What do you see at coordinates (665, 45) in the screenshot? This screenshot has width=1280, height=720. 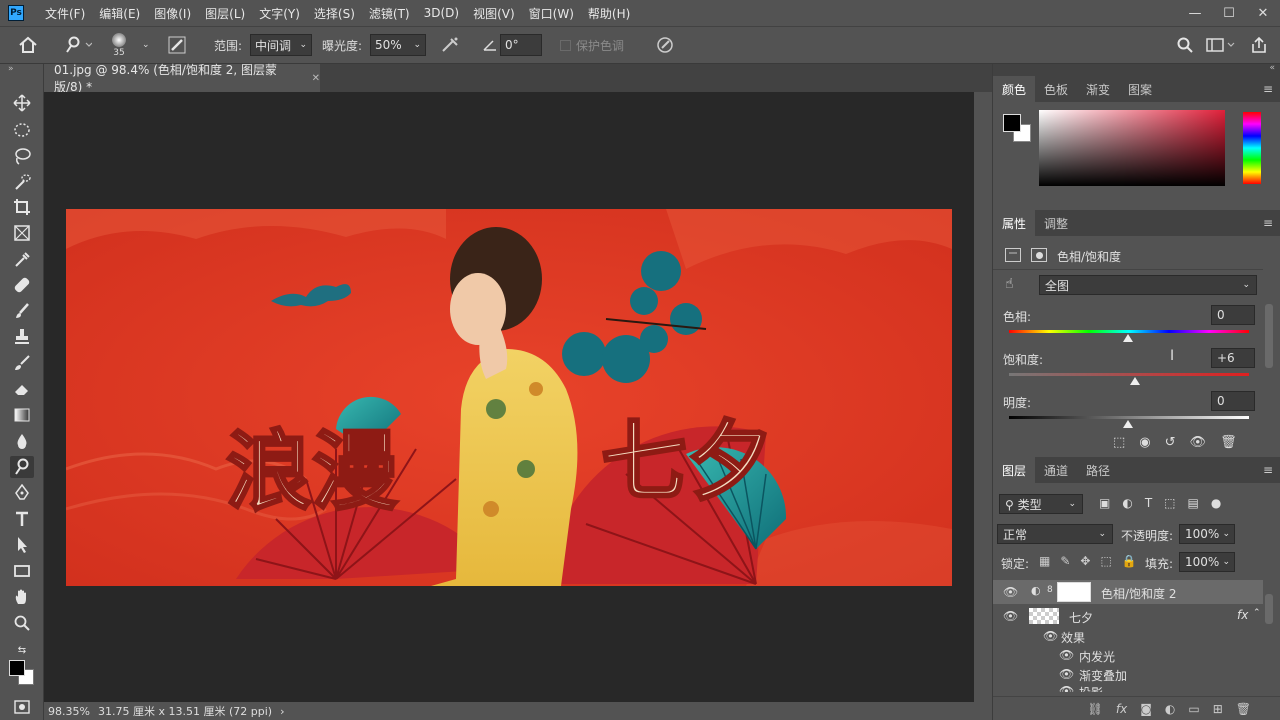 I see `pressure-size-icon` at bounding box center [665, 45].